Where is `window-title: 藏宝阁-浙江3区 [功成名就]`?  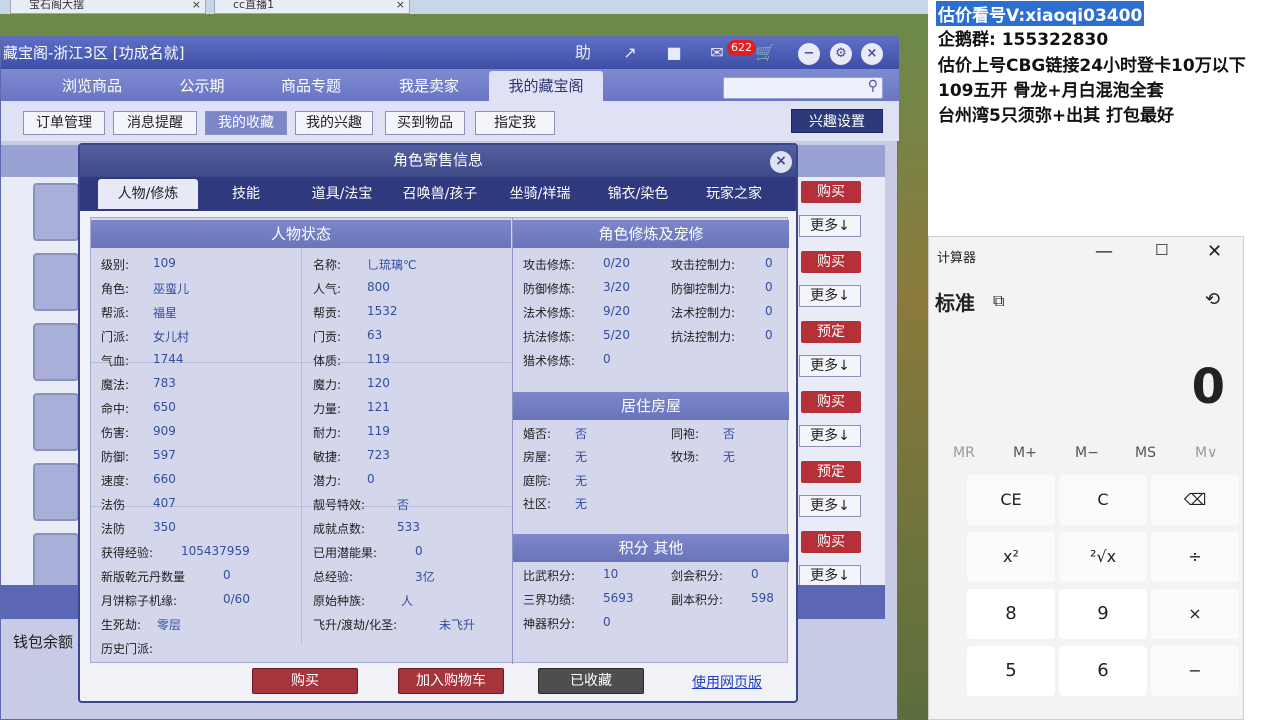 window-title: 藏宝阁-浙江3区 [功成名就] is located at coordinates (94, 53).